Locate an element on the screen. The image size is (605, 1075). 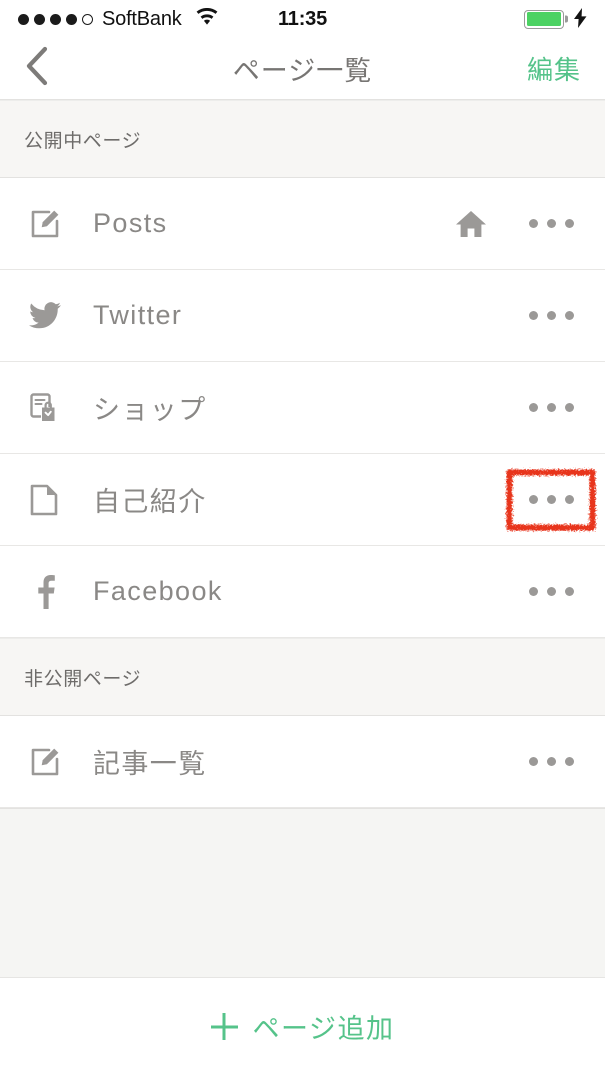
section-header-label: 公開中ページ is located at coordinates (83, 141).